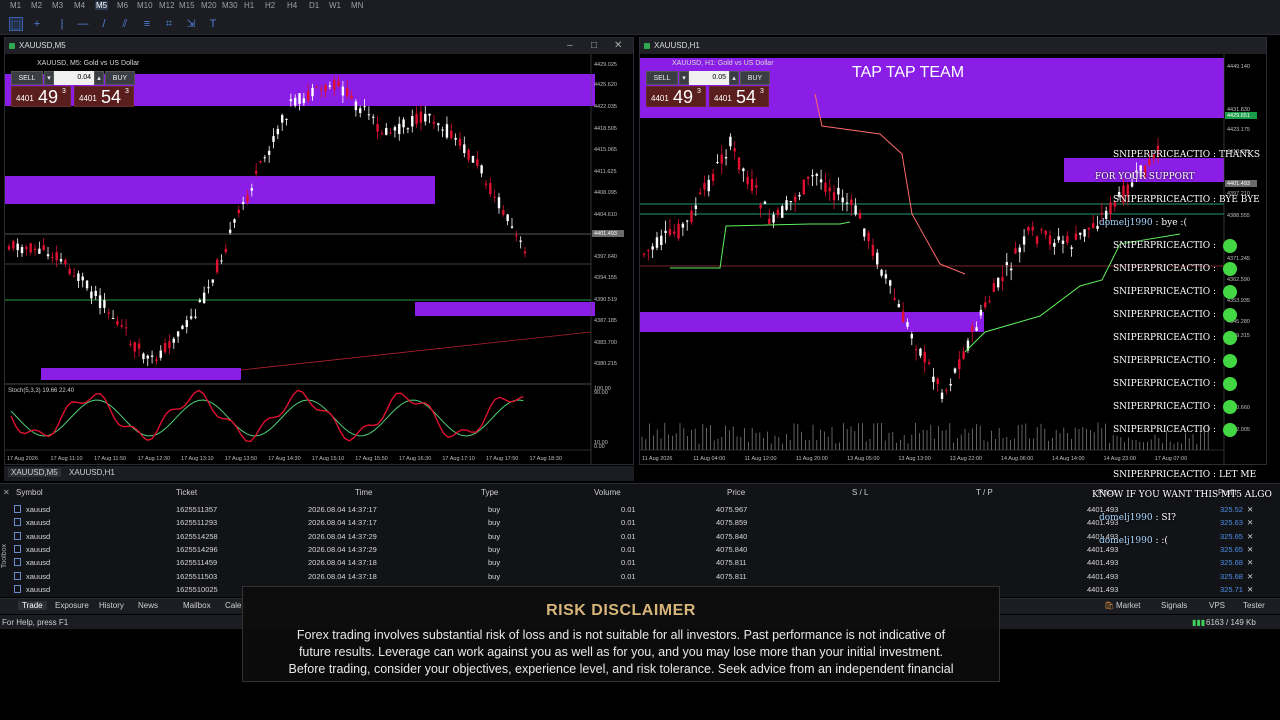 This screenshot has height=720, width=1280. I want to click on tab-mailbox: Mailbox, so click(197, 605).